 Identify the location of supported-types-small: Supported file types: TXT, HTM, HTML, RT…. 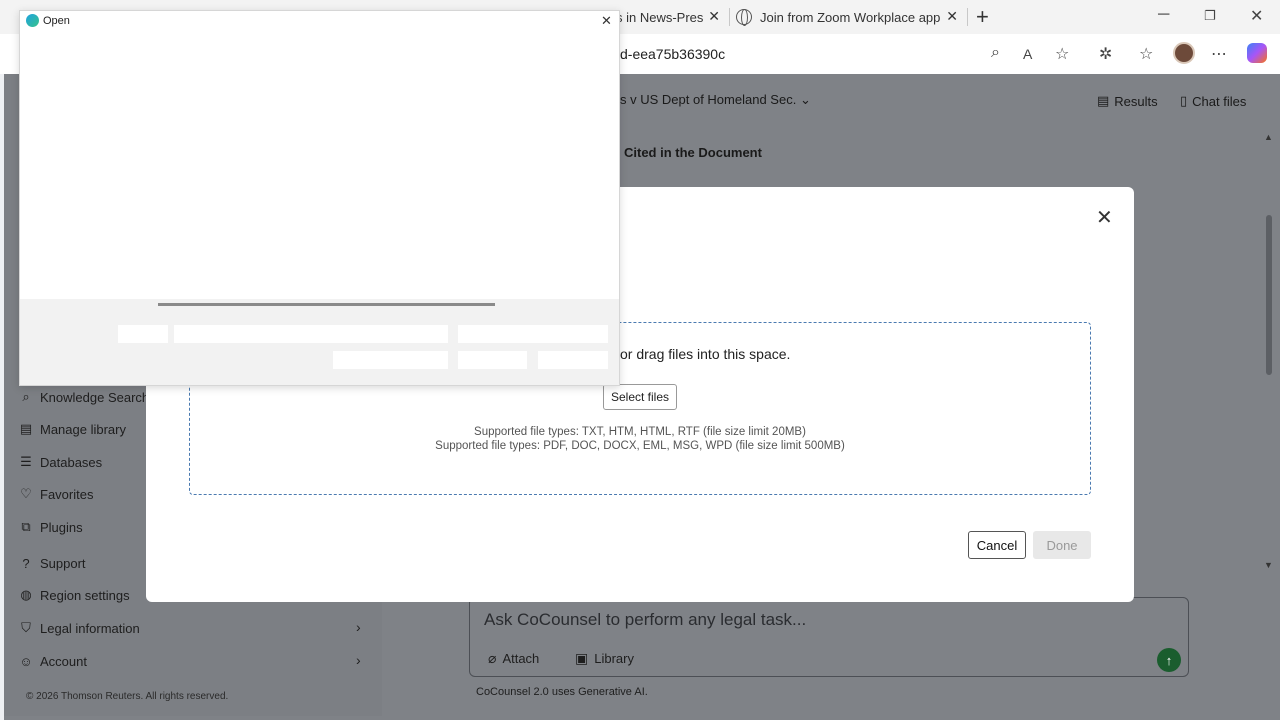
(640, 432).